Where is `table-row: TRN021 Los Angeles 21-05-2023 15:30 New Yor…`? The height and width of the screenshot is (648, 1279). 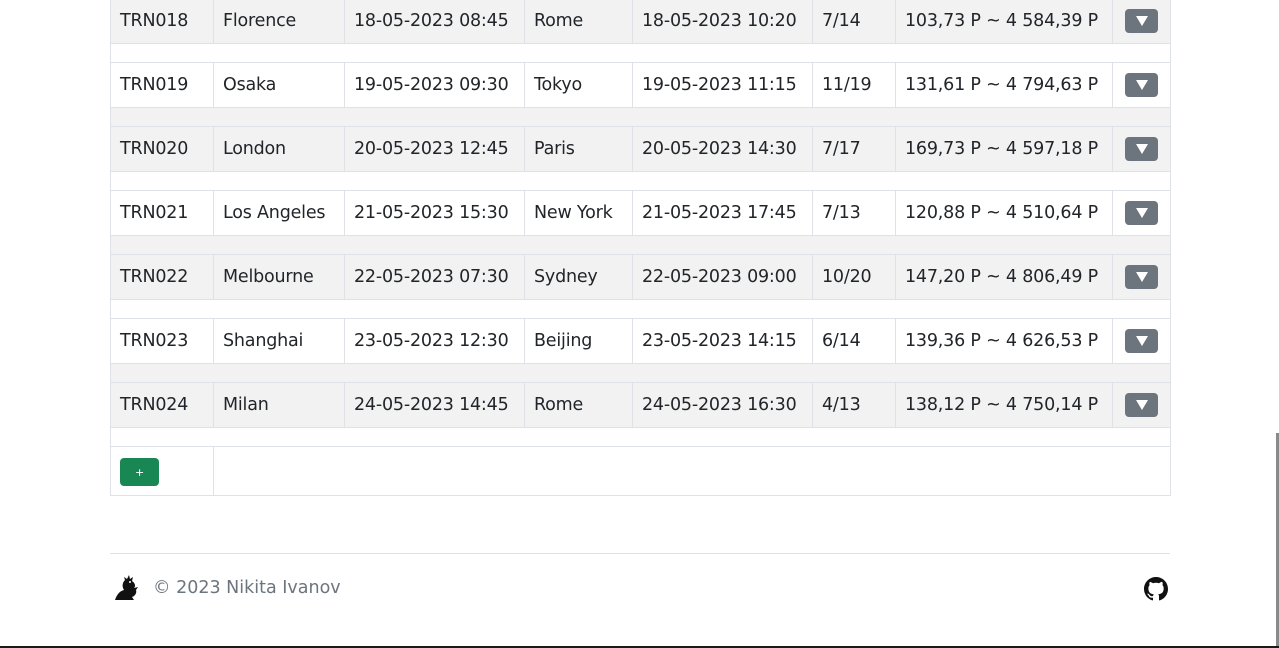 table-row: TRN021 Los Angeles 21-05-2023 15:30 New Yor… is located at coordinates (640, 213).